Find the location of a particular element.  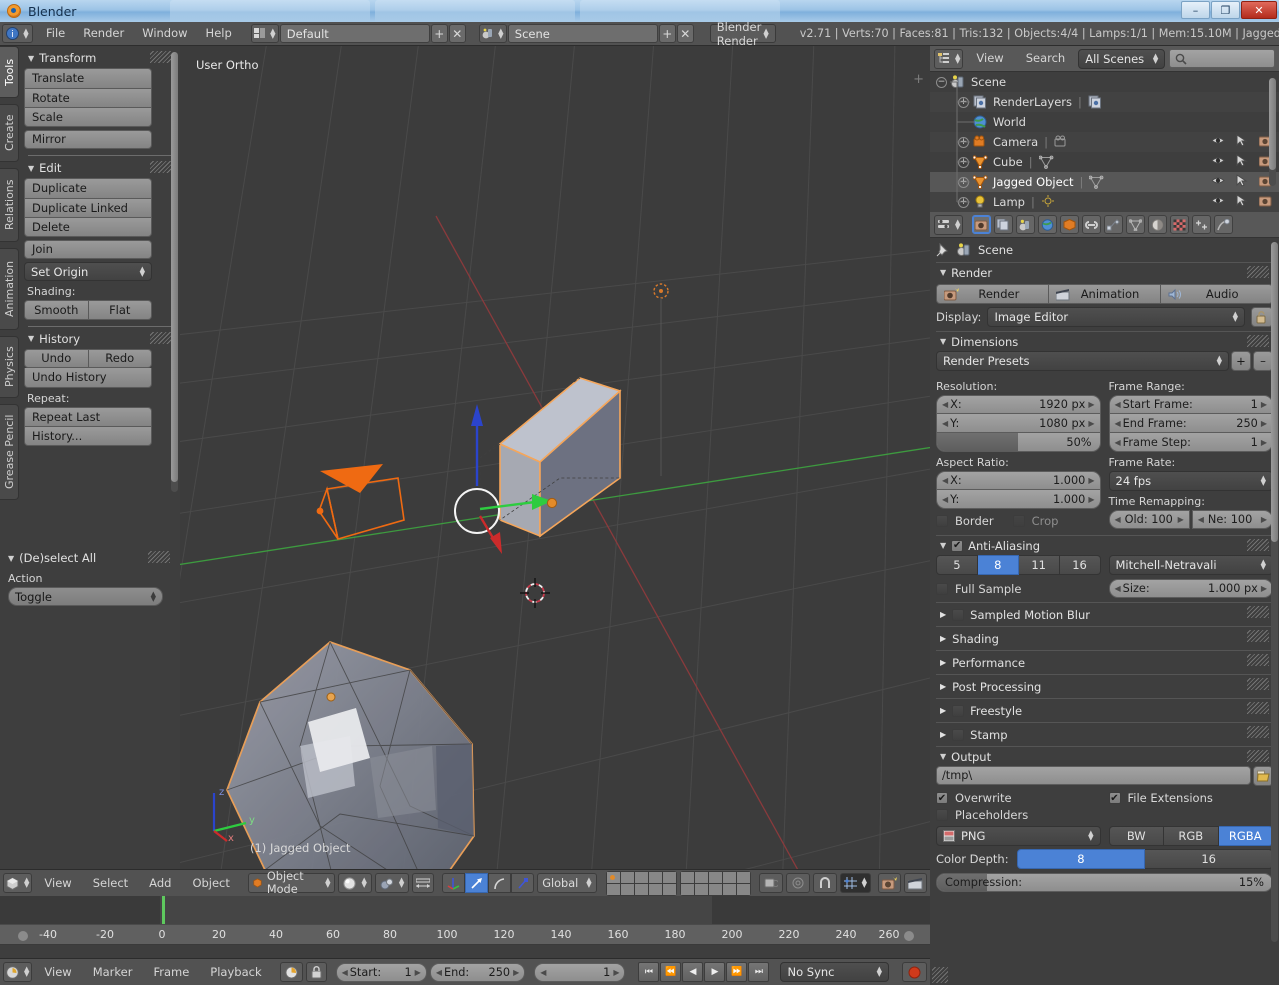

outliner-scrollbar is located at coordinates (1272, 132).